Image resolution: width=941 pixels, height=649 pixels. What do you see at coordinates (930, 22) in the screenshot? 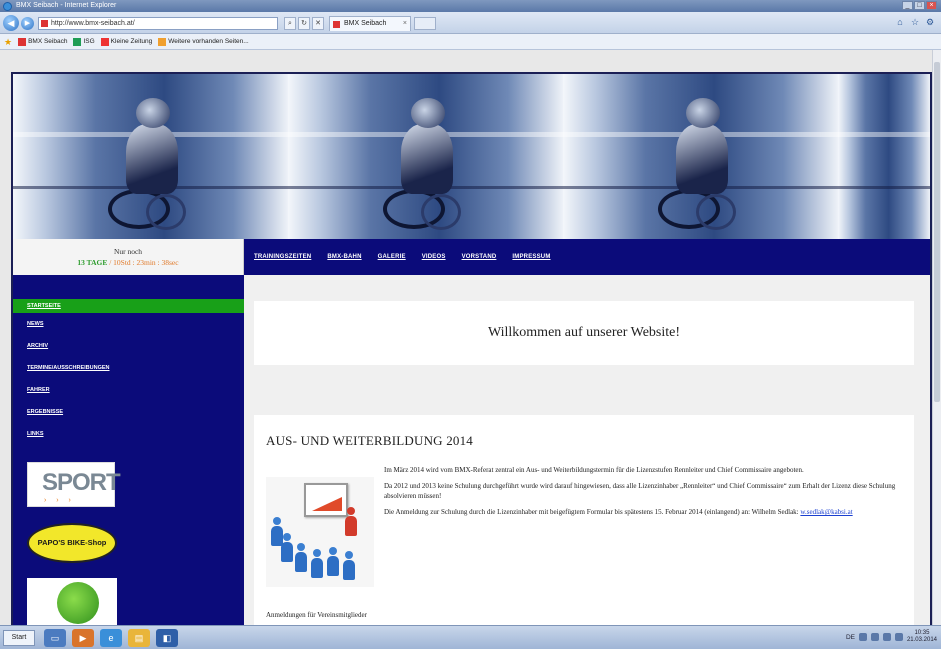
I see `gear-icon: ⚙` at bounding box center [930, 22].